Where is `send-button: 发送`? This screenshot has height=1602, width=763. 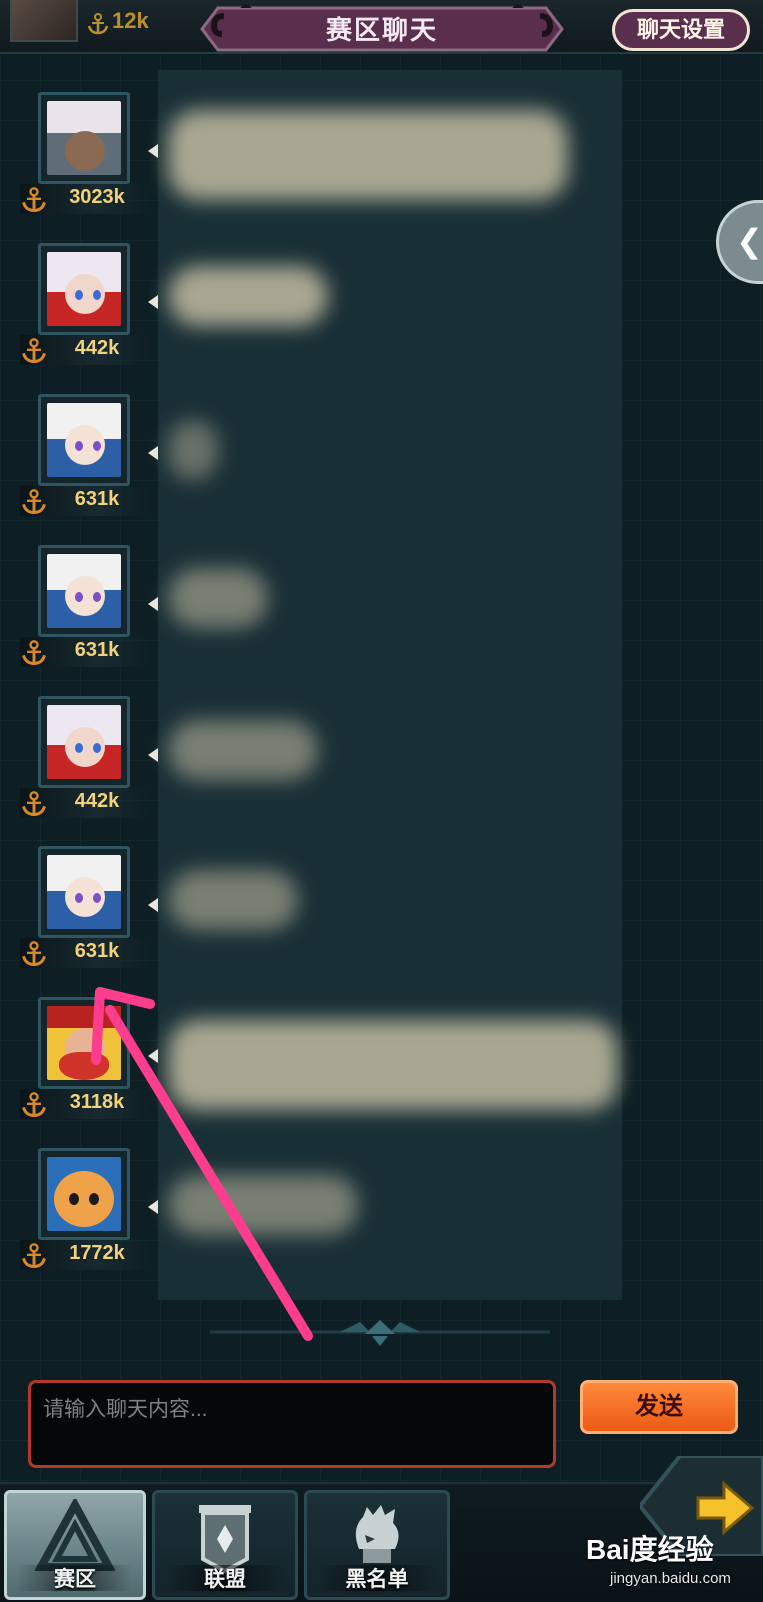
send-button: 发送 is located at coordinates (659, 1407).